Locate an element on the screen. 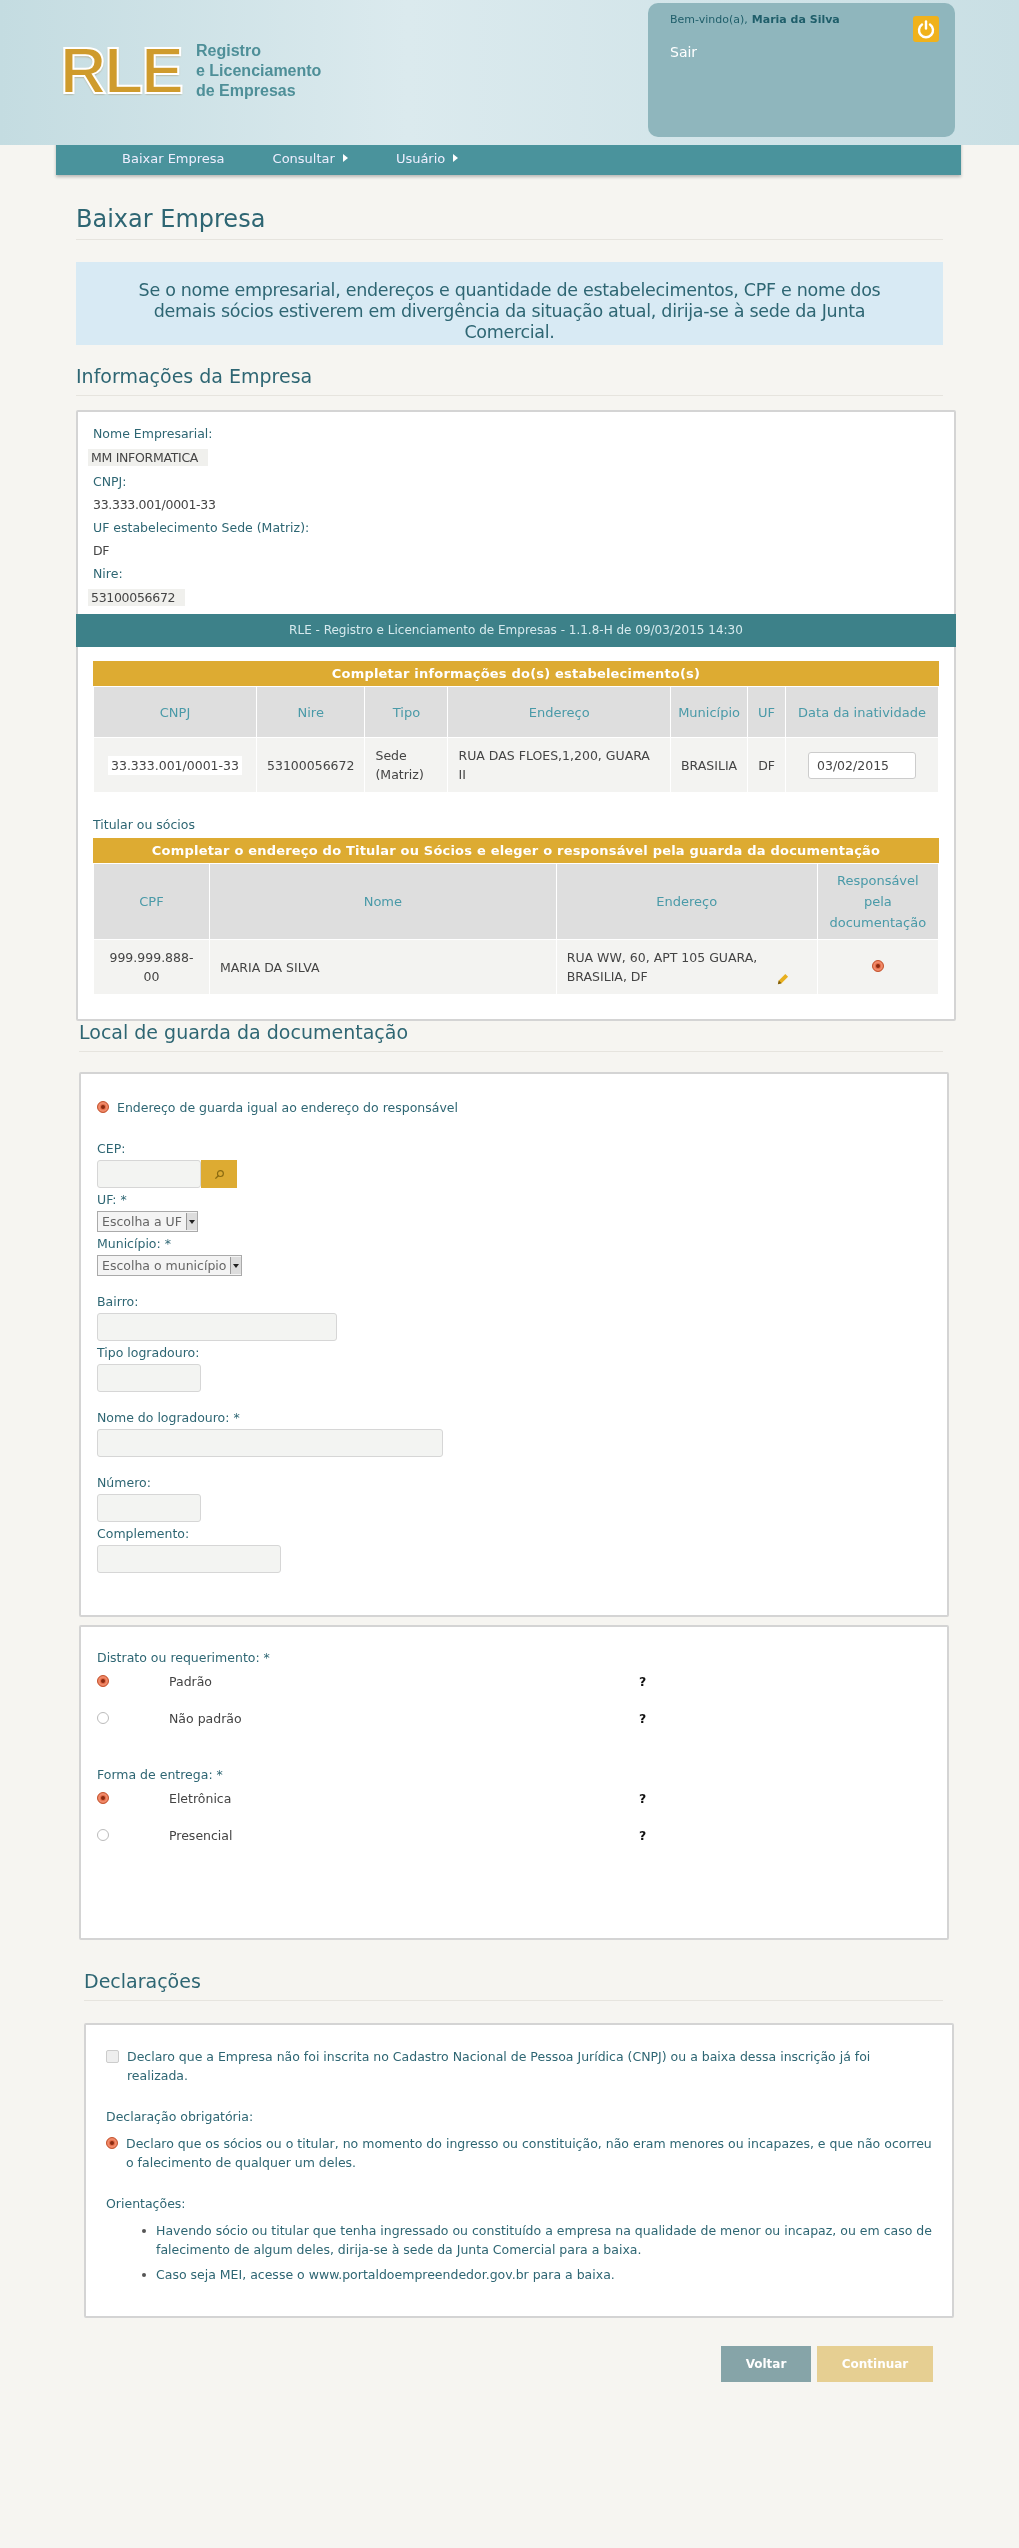  welcome-text: Bem-vindo(a), is located at coordinates (709, 19).